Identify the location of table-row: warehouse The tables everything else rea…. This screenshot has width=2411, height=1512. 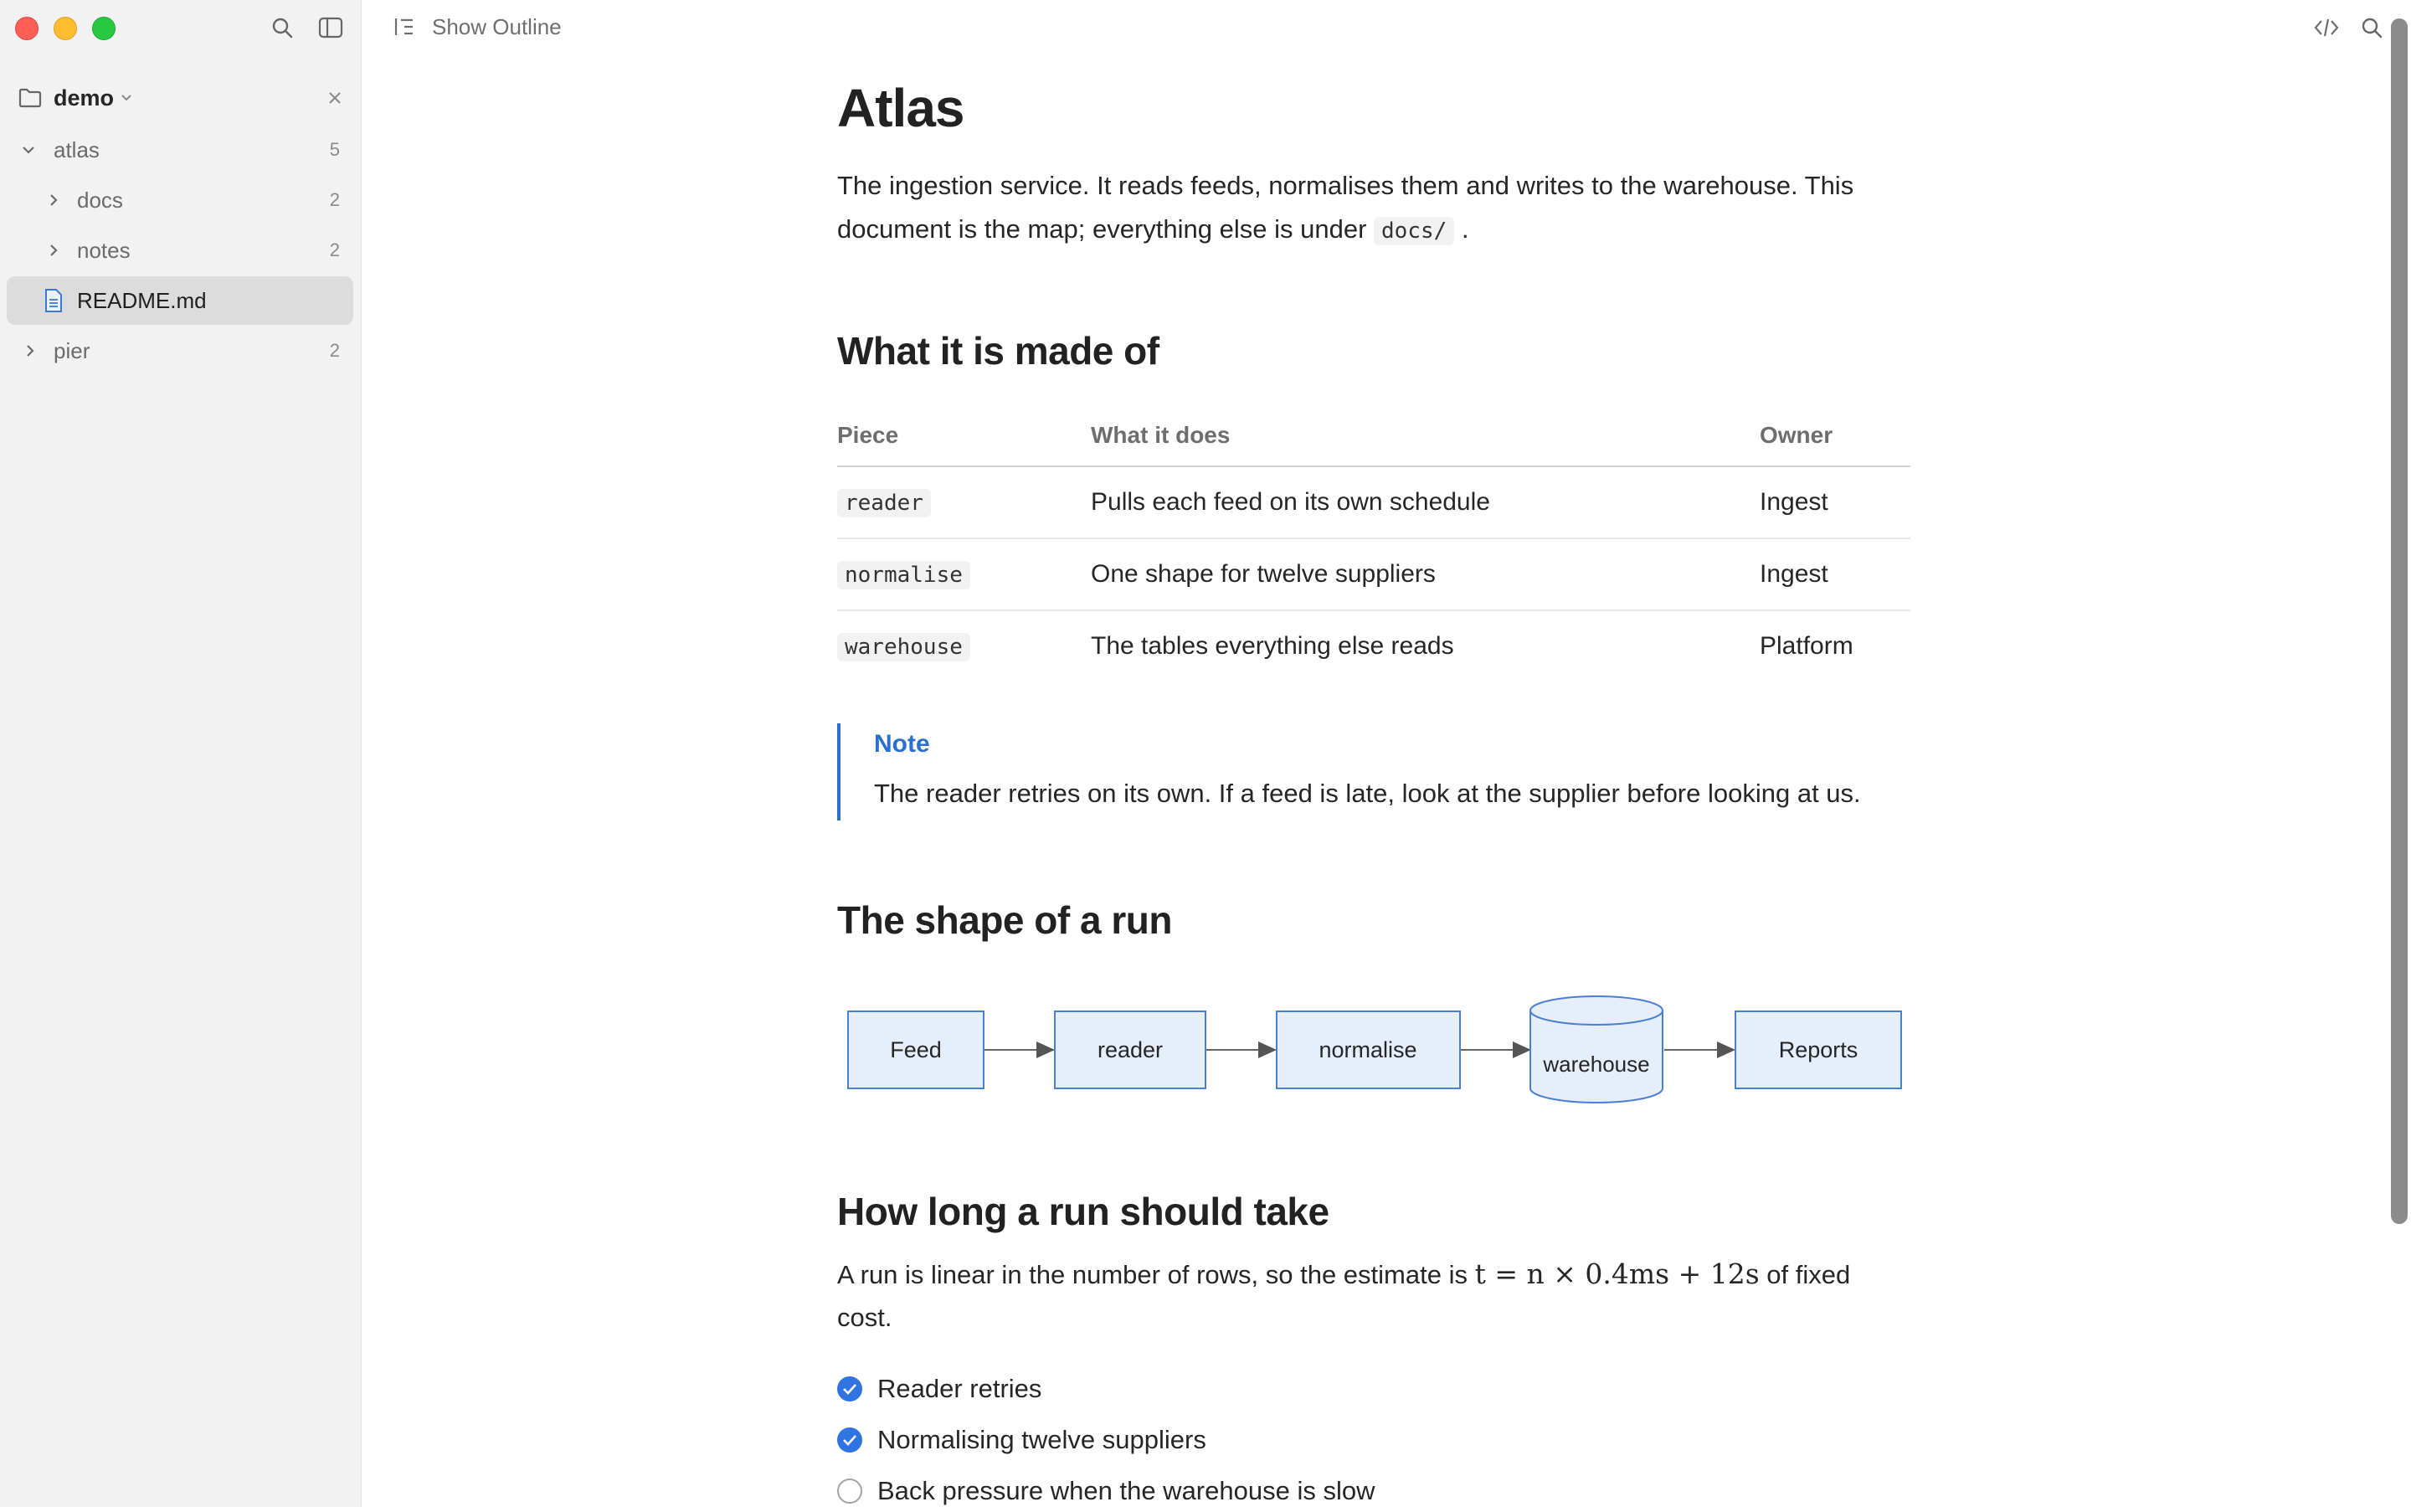
(1373, 645).